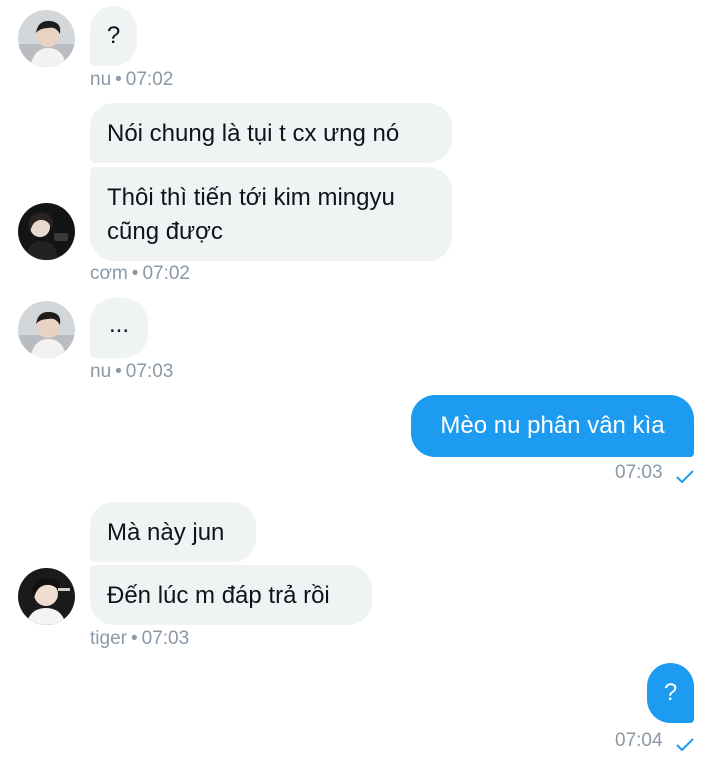 This screenshot has height=763, width=720. I want to click on sender-name: tiger, so click(108, 638).